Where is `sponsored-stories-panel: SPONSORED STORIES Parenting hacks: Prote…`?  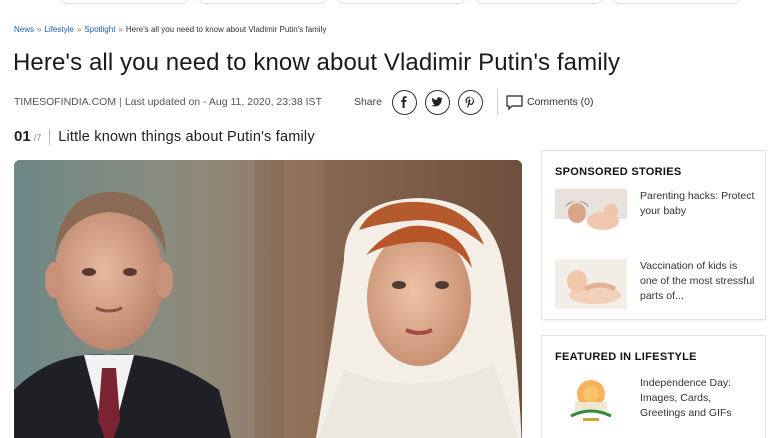 sponsored-stories-panel: SPONSORED STORIES Parenting hacks: Prote… is located at coordinates (653, 235).